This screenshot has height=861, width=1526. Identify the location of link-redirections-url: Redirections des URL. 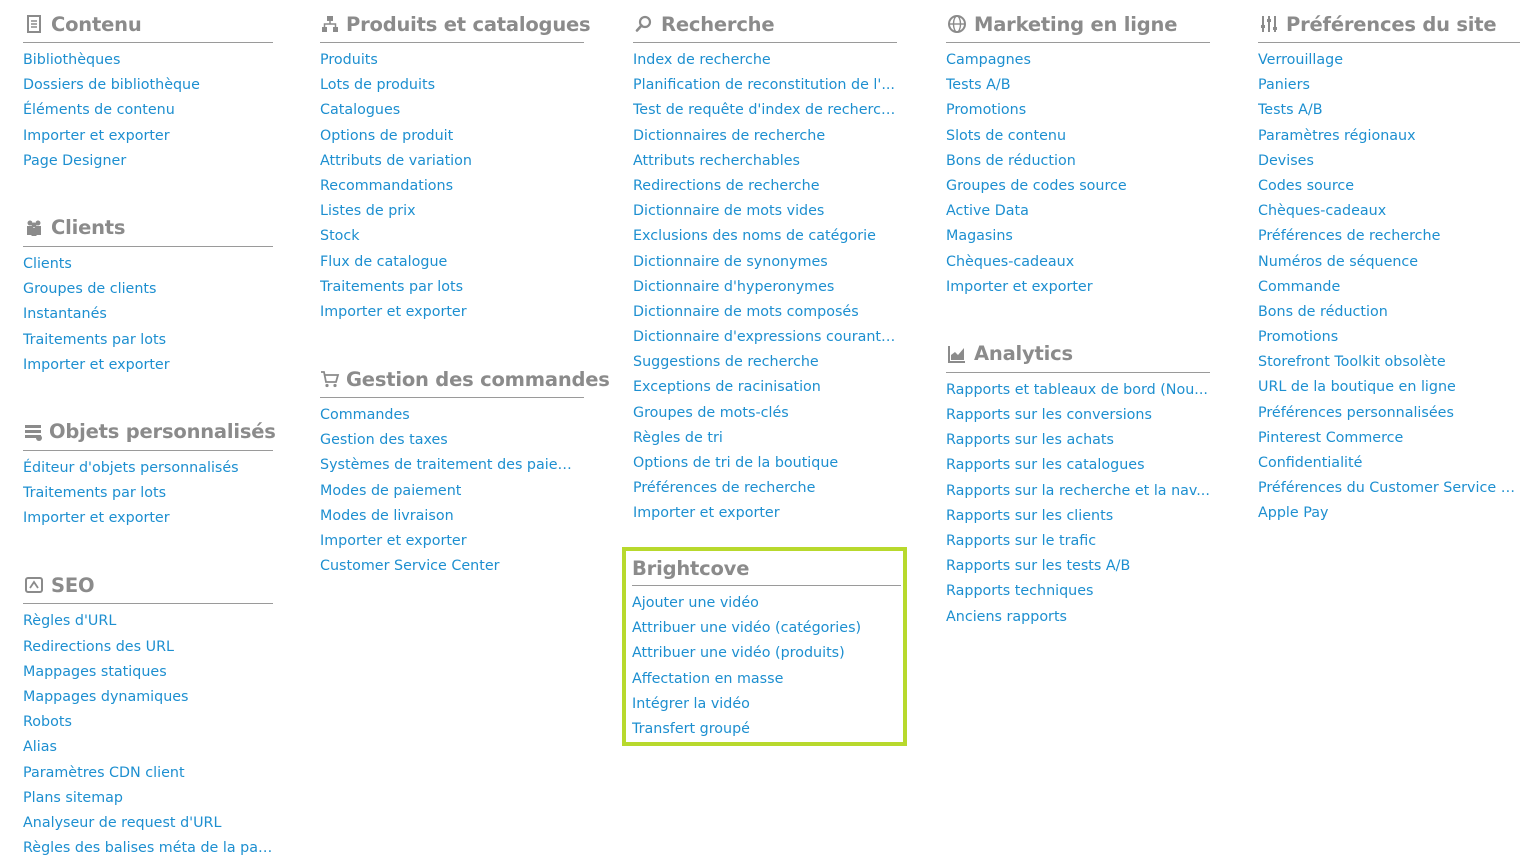
(148, 647).